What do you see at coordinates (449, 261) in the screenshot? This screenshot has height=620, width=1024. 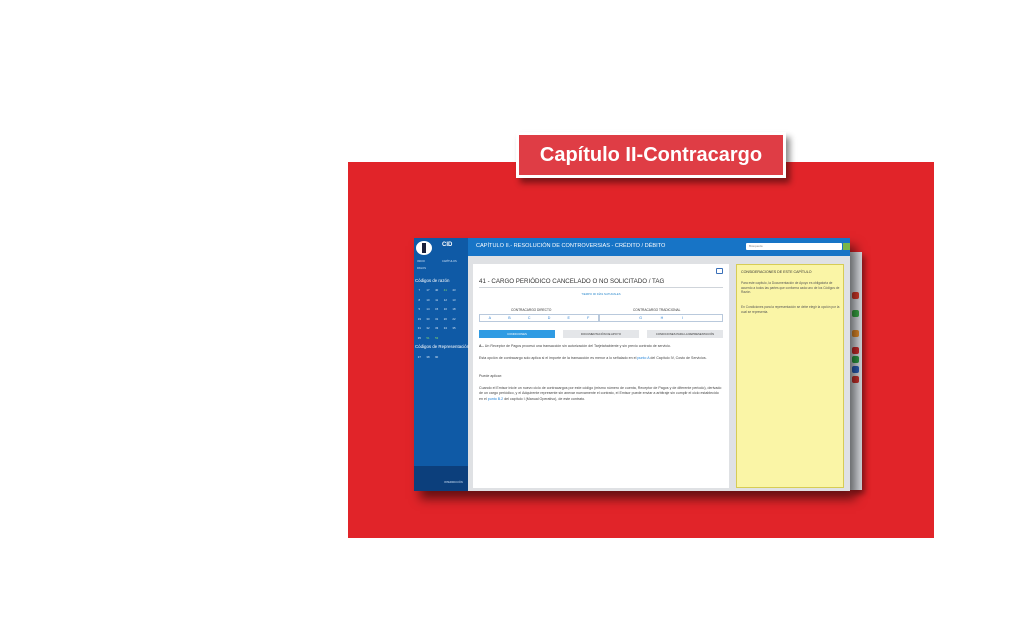 I see `nav-capitulos: CAPÍTULOS` at bounding box center [449, 261].